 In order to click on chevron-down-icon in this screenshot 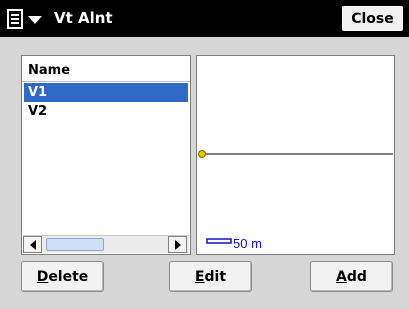, I will do `click(35, 20)`.